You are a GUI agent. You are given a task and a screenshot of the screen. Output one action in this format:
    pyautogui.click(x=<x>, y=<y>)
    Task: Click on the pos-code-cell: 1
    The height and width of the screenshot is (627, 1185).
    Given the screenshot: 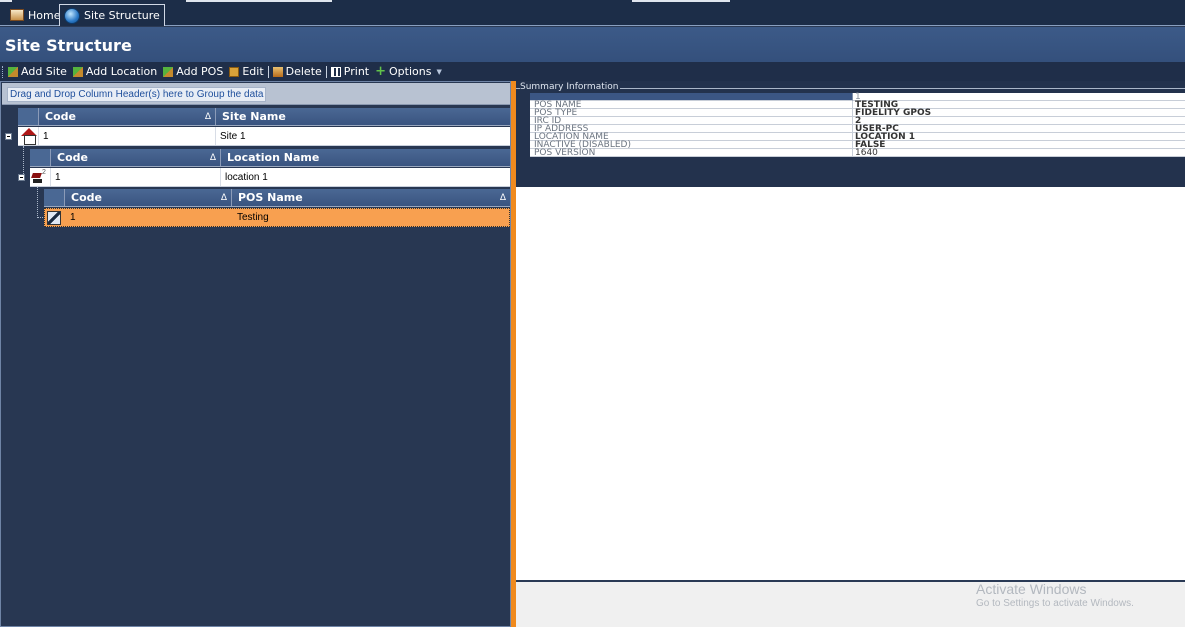 What is the action you would take?
    pyautogui.click(x=73, y=217)
    